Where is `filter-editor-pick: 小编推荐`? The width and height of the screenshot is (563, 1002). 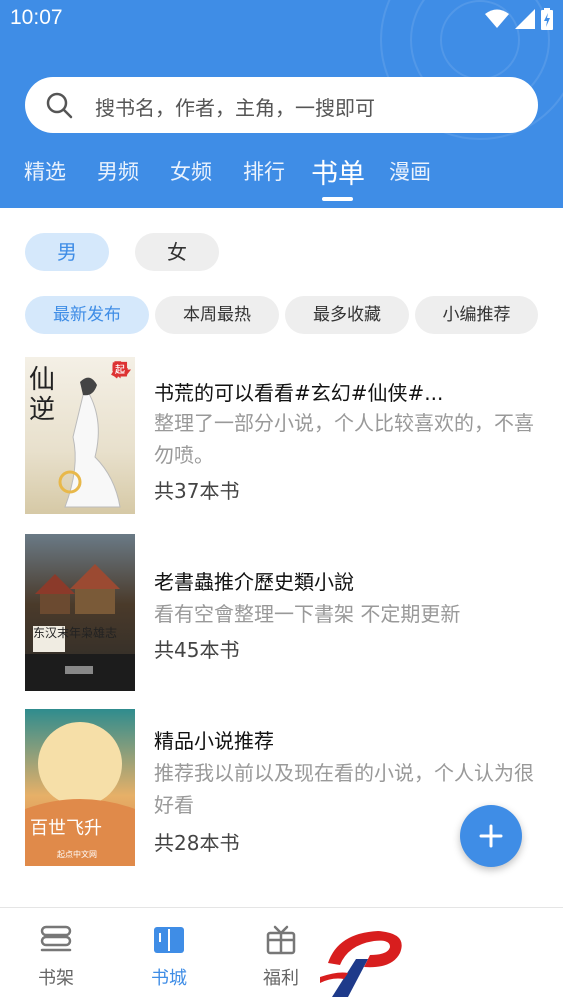 filter-editor-pick: 小编推荐 is located at coordinates (476, 315).